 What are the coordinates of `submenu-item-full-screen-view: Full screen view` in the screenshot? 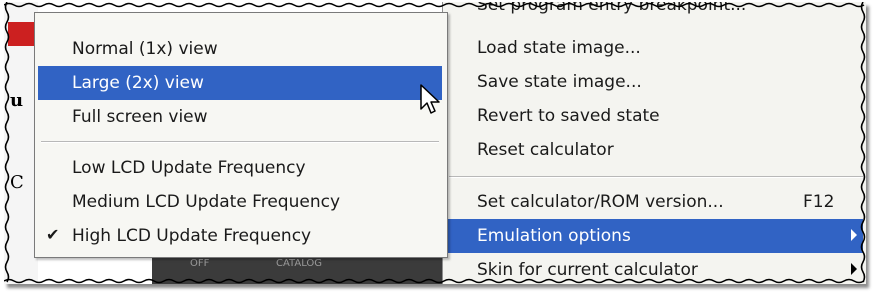 It's located at (240, 117).